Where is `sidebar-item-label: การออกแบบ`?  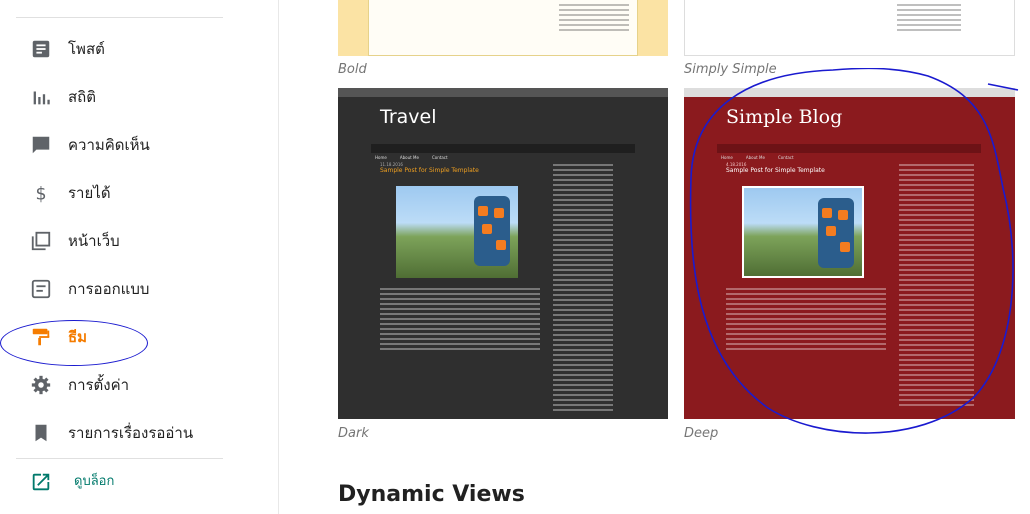 sidebar-item-label: การออกแบบ is located at coordinates (109, 289).